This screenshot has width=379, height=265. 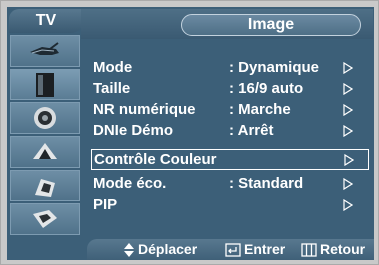 I want to click on menu-item-value: : Marche, so click(x=260, y=109).